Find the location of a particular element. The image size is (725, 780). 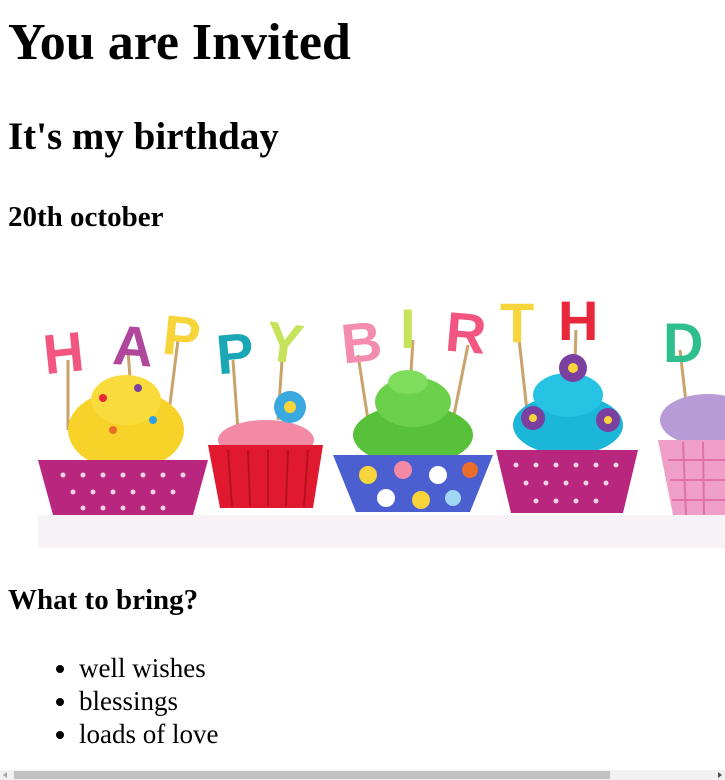

candle-letter-d: D is located at coordinates (683, 342).